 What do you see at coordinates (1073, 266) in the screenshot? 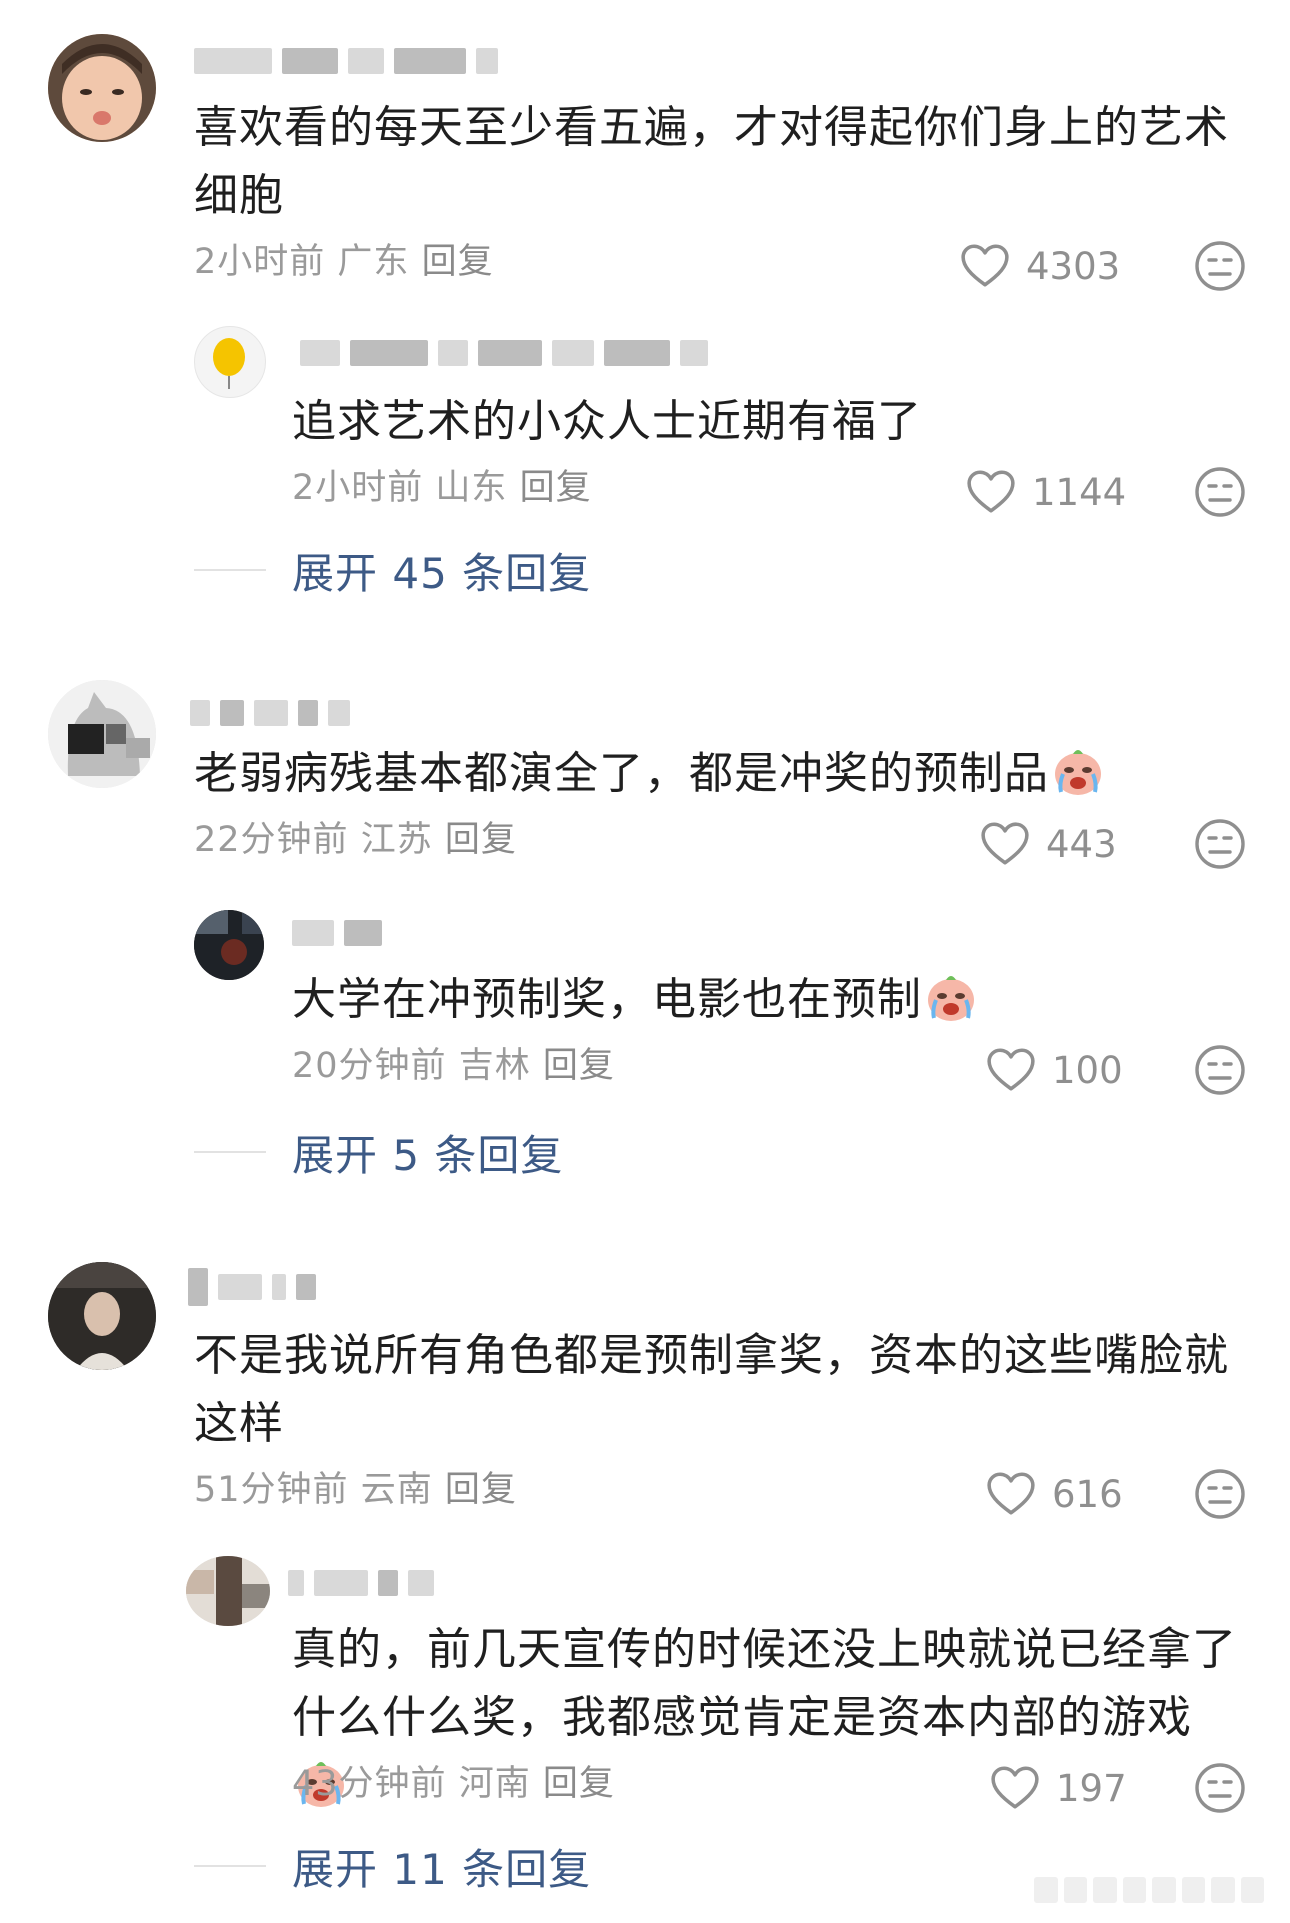
I see `like-count: 4303` at bounding box center [1073, 266].